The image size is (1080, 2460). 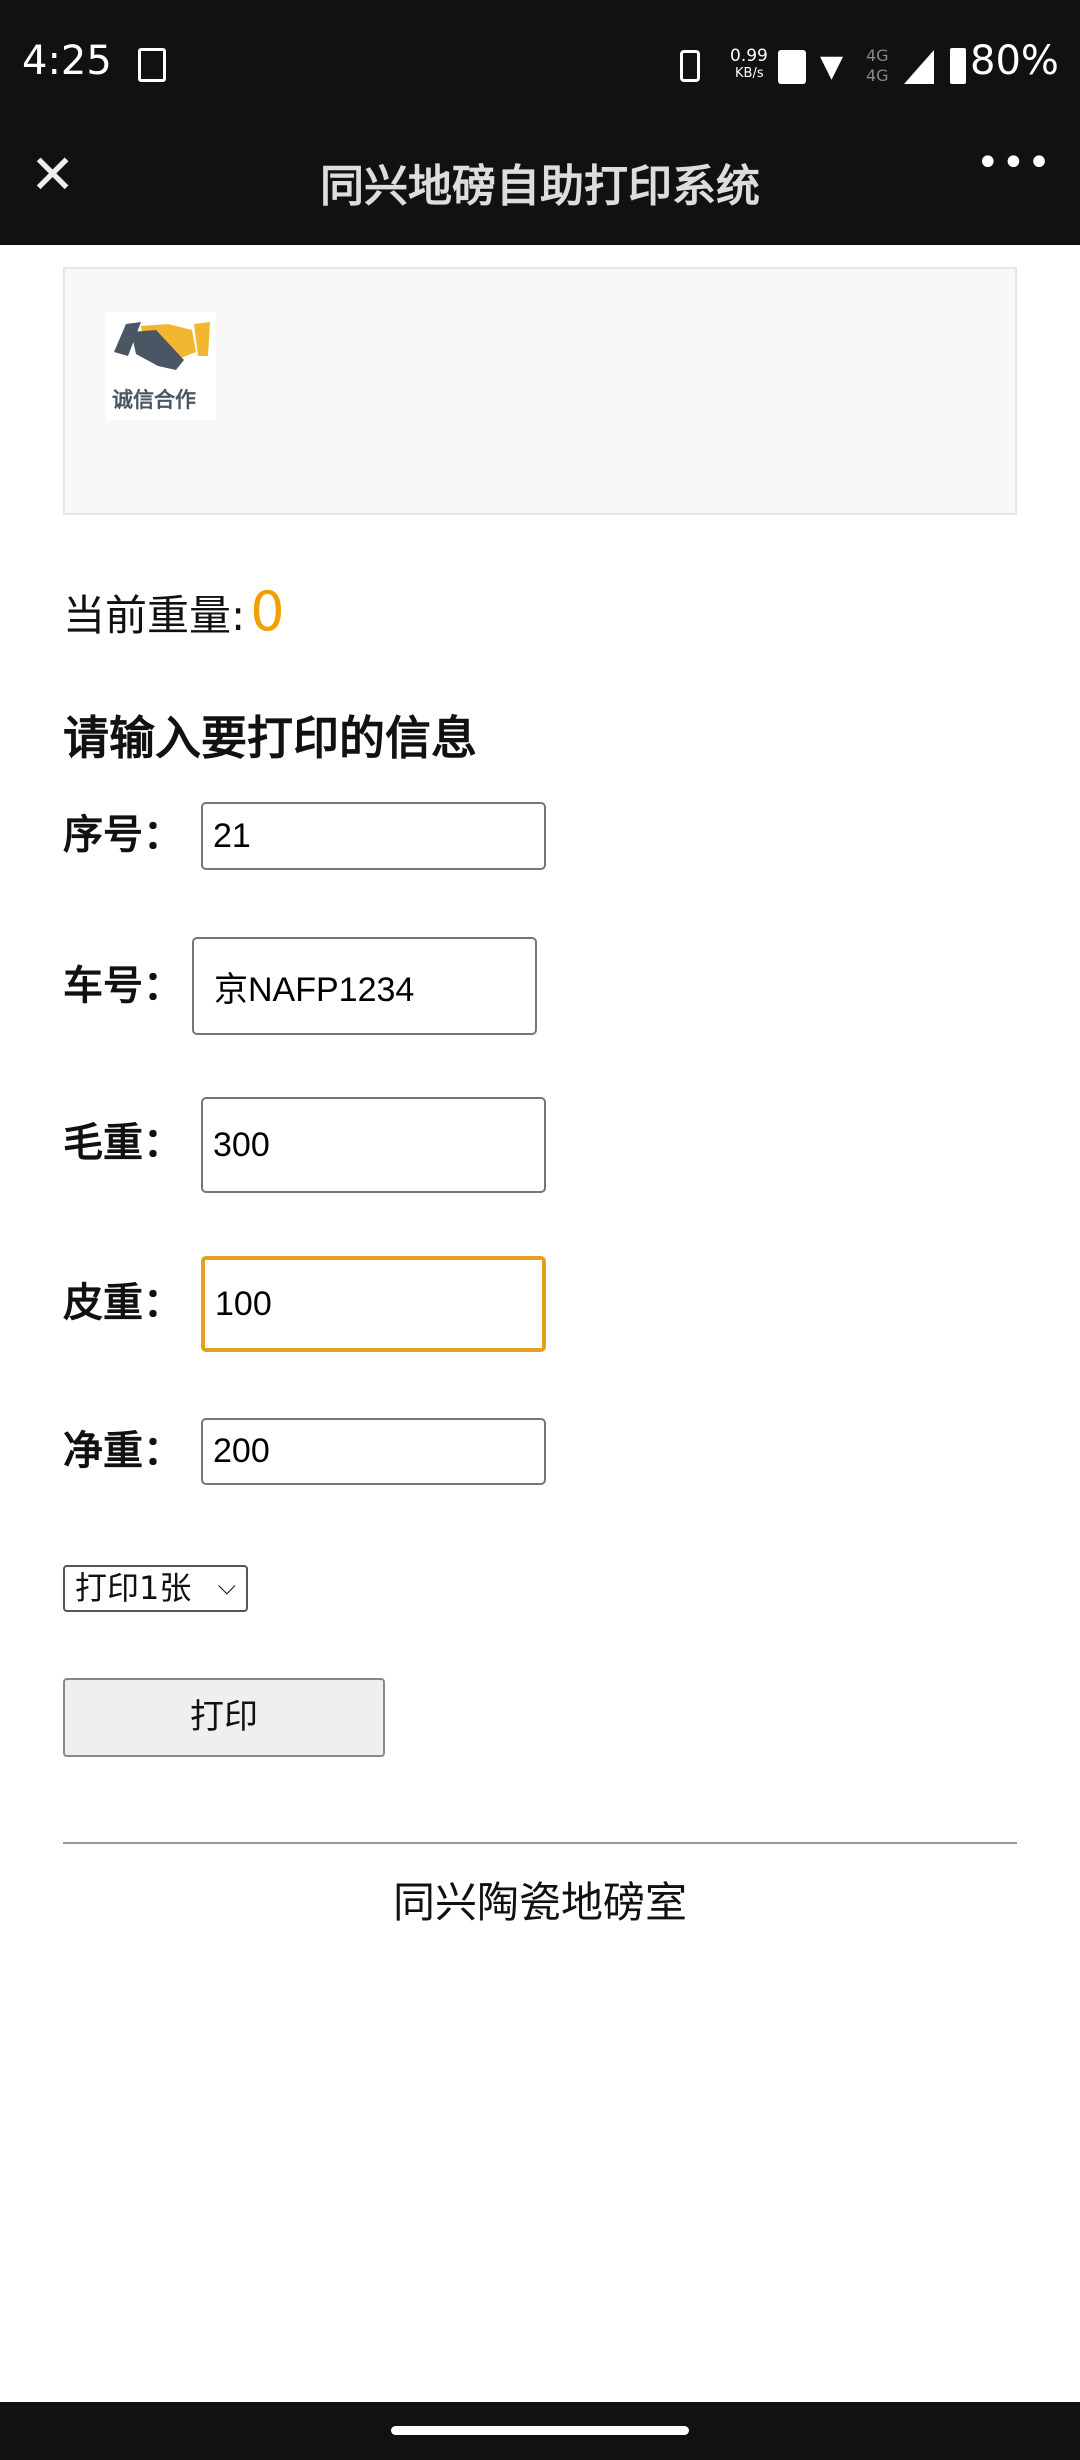 What do you see at coordinates (226, 1586) in the screenshot?
I see `chevron-down-icon: ⌵` at bounding box center [226, 1586].